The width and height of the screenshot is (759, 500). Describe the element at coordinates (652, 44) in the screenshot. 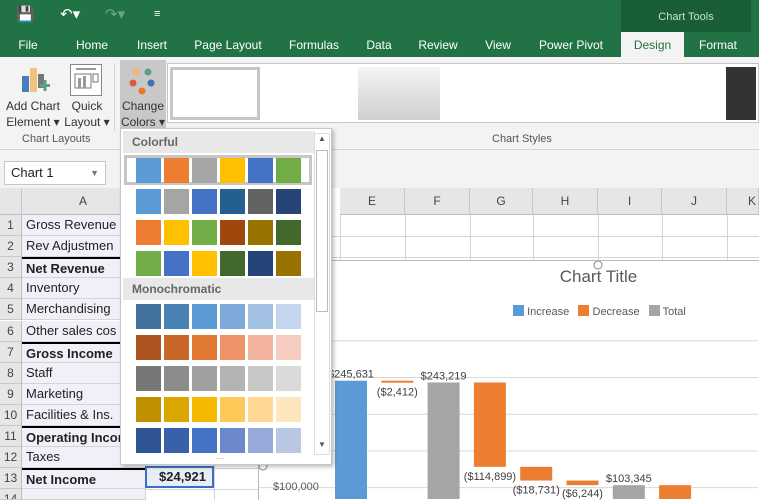

I see `tab-design: Design` at that location.